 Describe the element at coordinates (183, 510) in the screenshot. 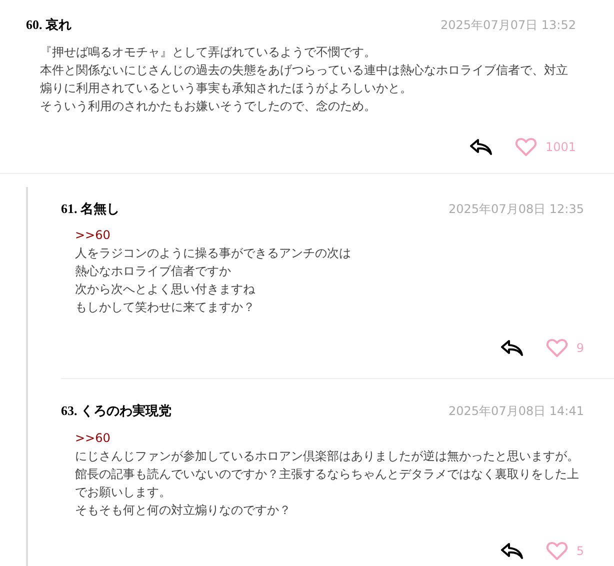

I see `comment-text: そもそも何と何の対立煽りなのですか？` at that location.